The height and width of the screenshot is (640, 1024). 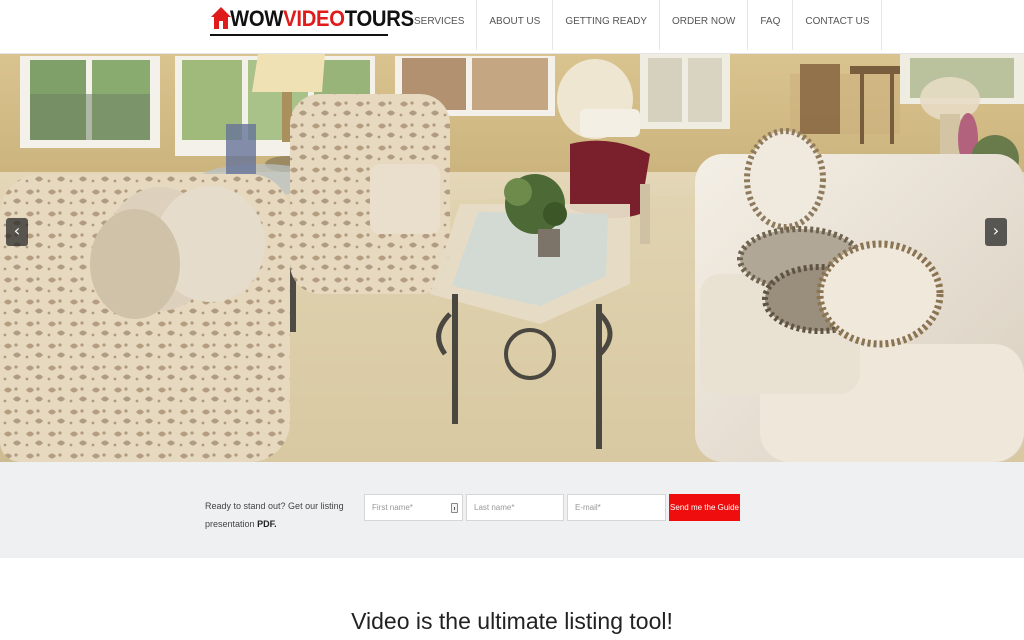 I want to click on section-headline: Video is the ultimate listing tool!, so click(x=512, y=621).